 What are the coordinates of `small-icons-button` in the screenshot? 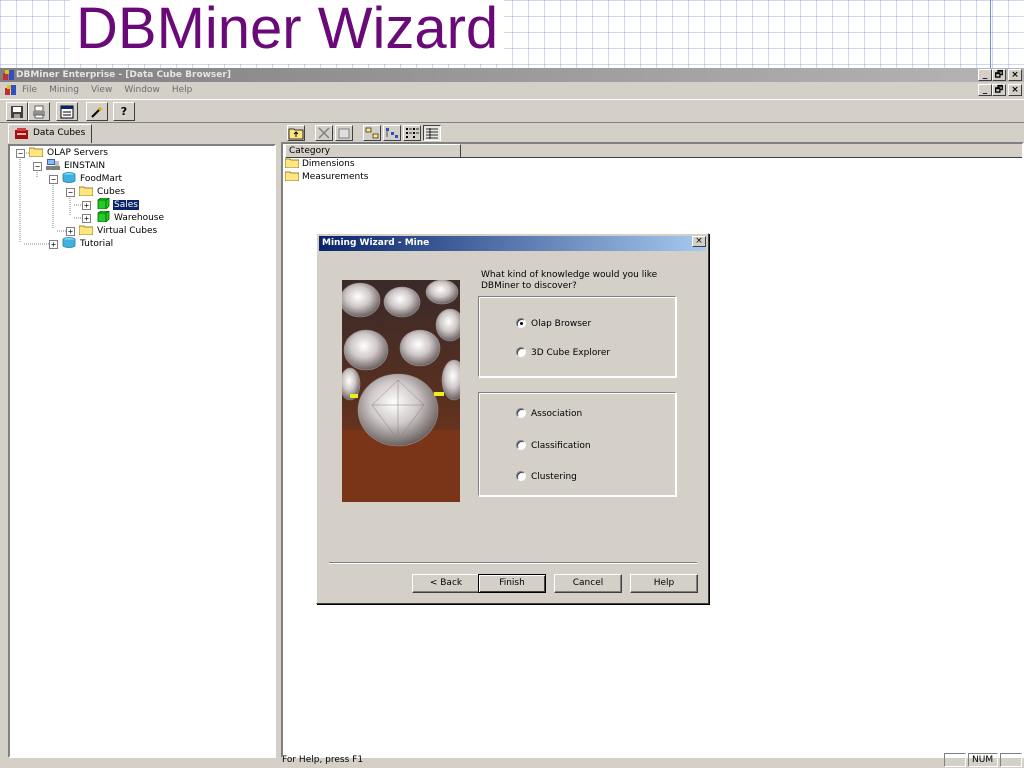 It's located at (392, 133).